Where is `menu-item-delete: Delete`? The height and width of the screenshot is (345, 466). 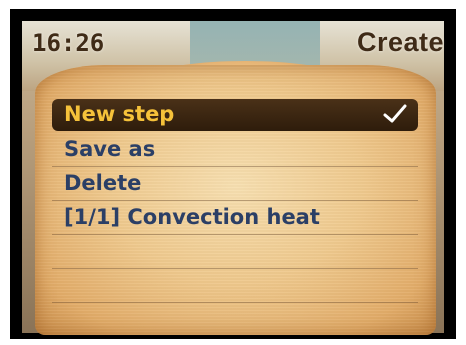
menu-item-delete: Delete is located at coordinates (235, 184).